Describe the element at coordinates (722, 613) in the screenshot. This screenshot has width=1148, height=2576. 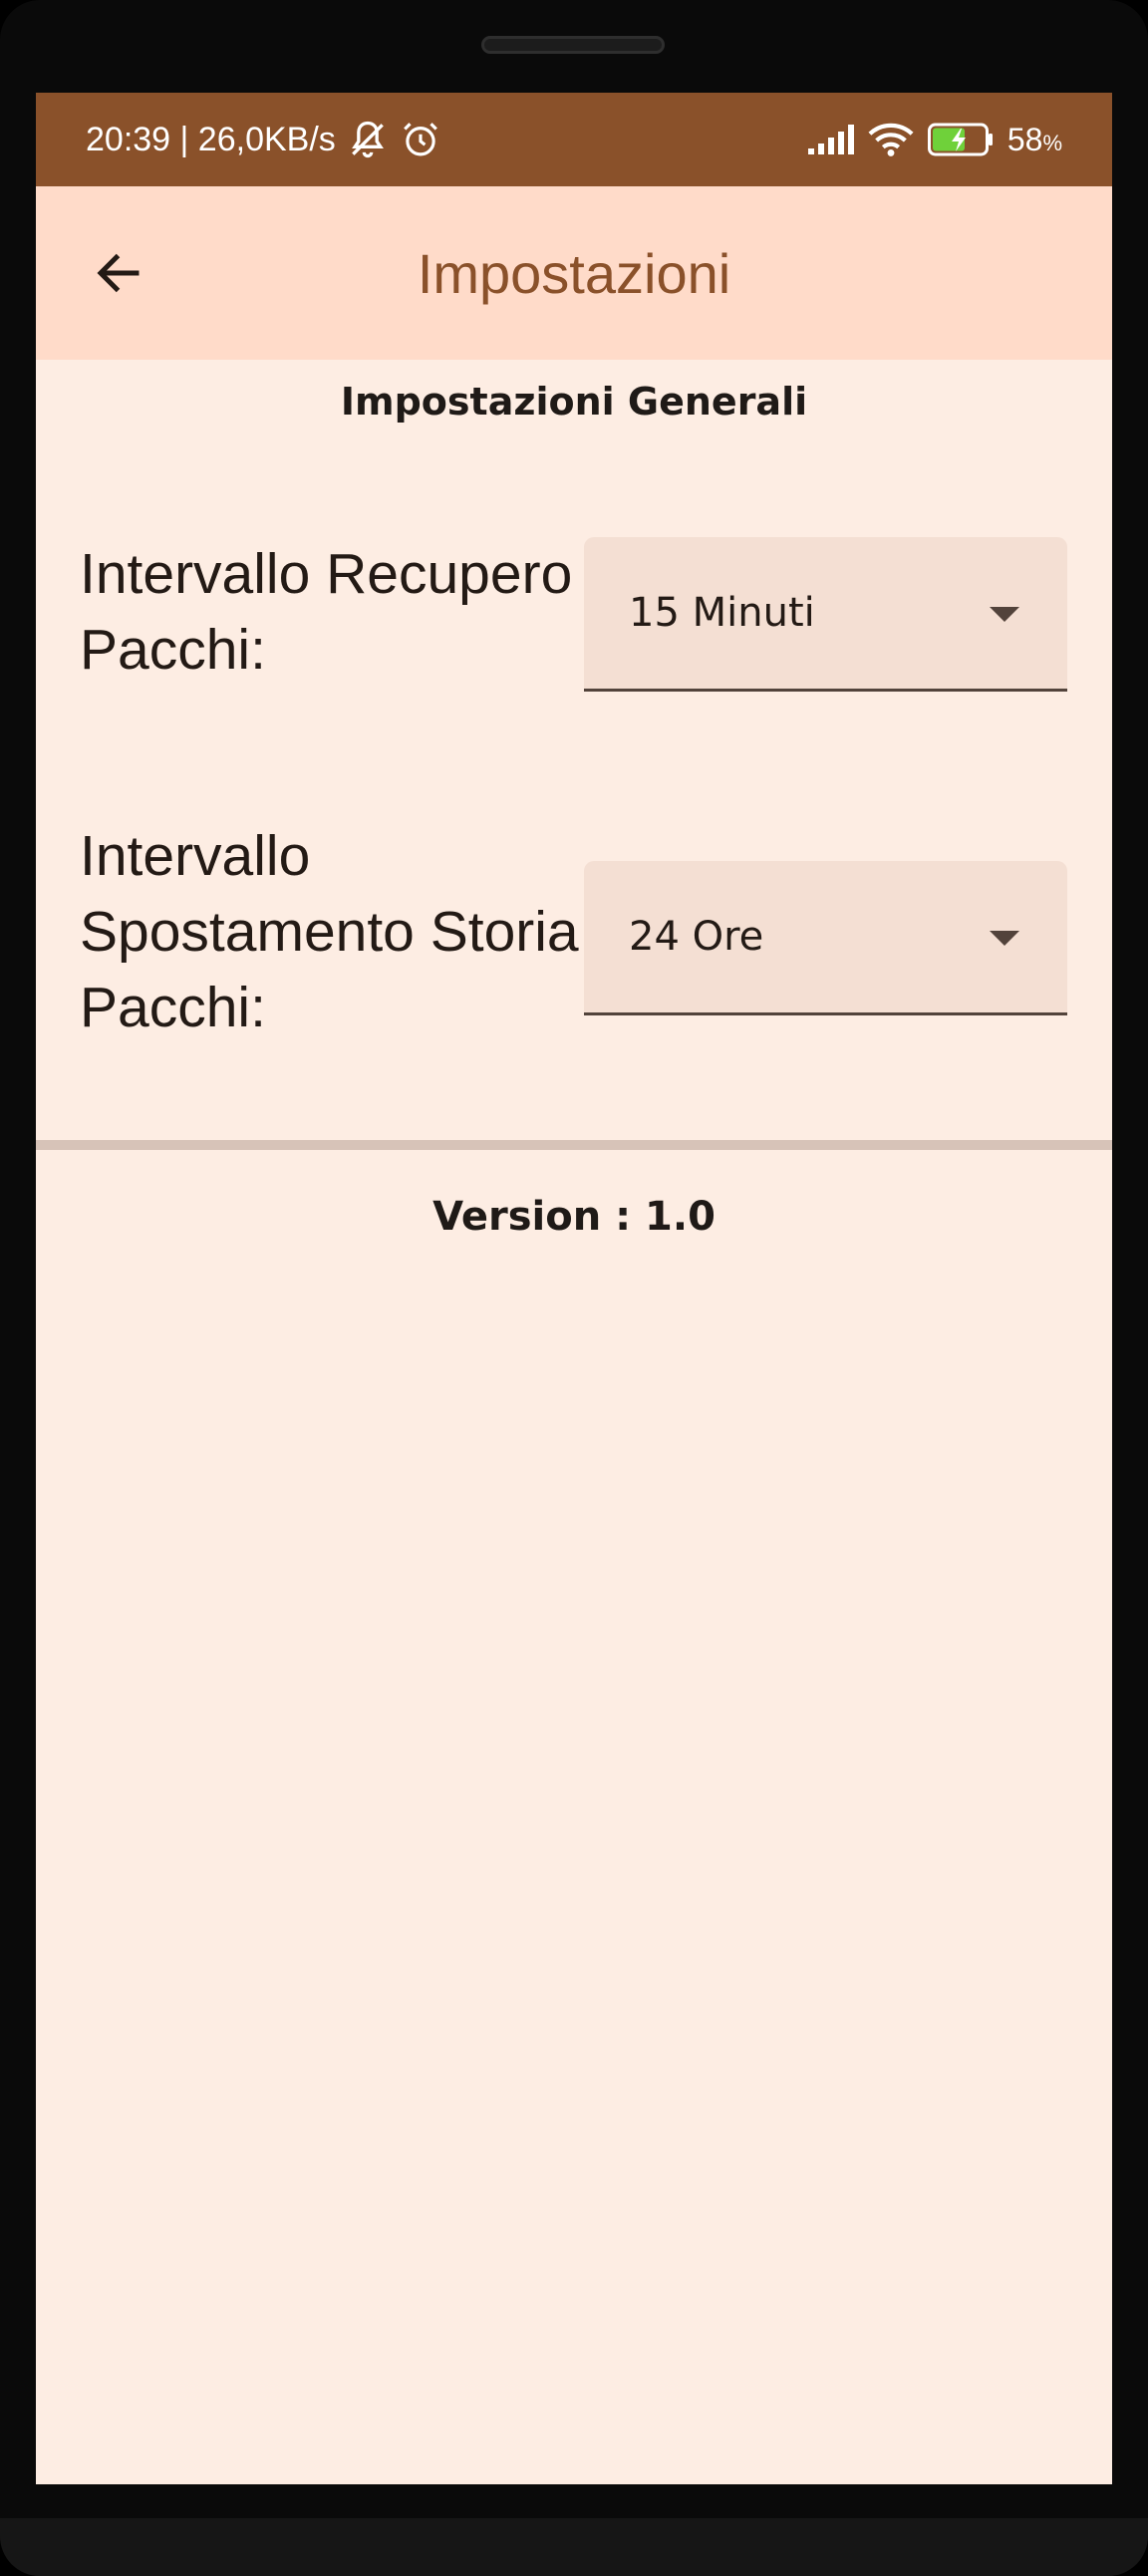
I see `dropdown-selected-value: 15 Minuti` at that location.